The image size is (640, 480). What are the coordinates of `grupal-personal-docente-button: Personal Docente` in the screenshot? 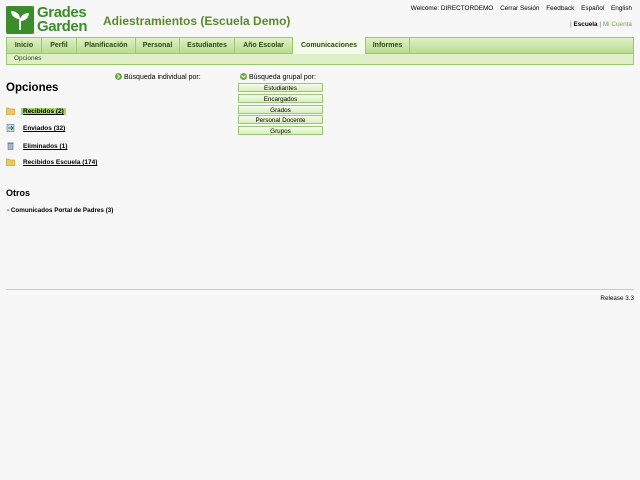 It's located at (280, 119).